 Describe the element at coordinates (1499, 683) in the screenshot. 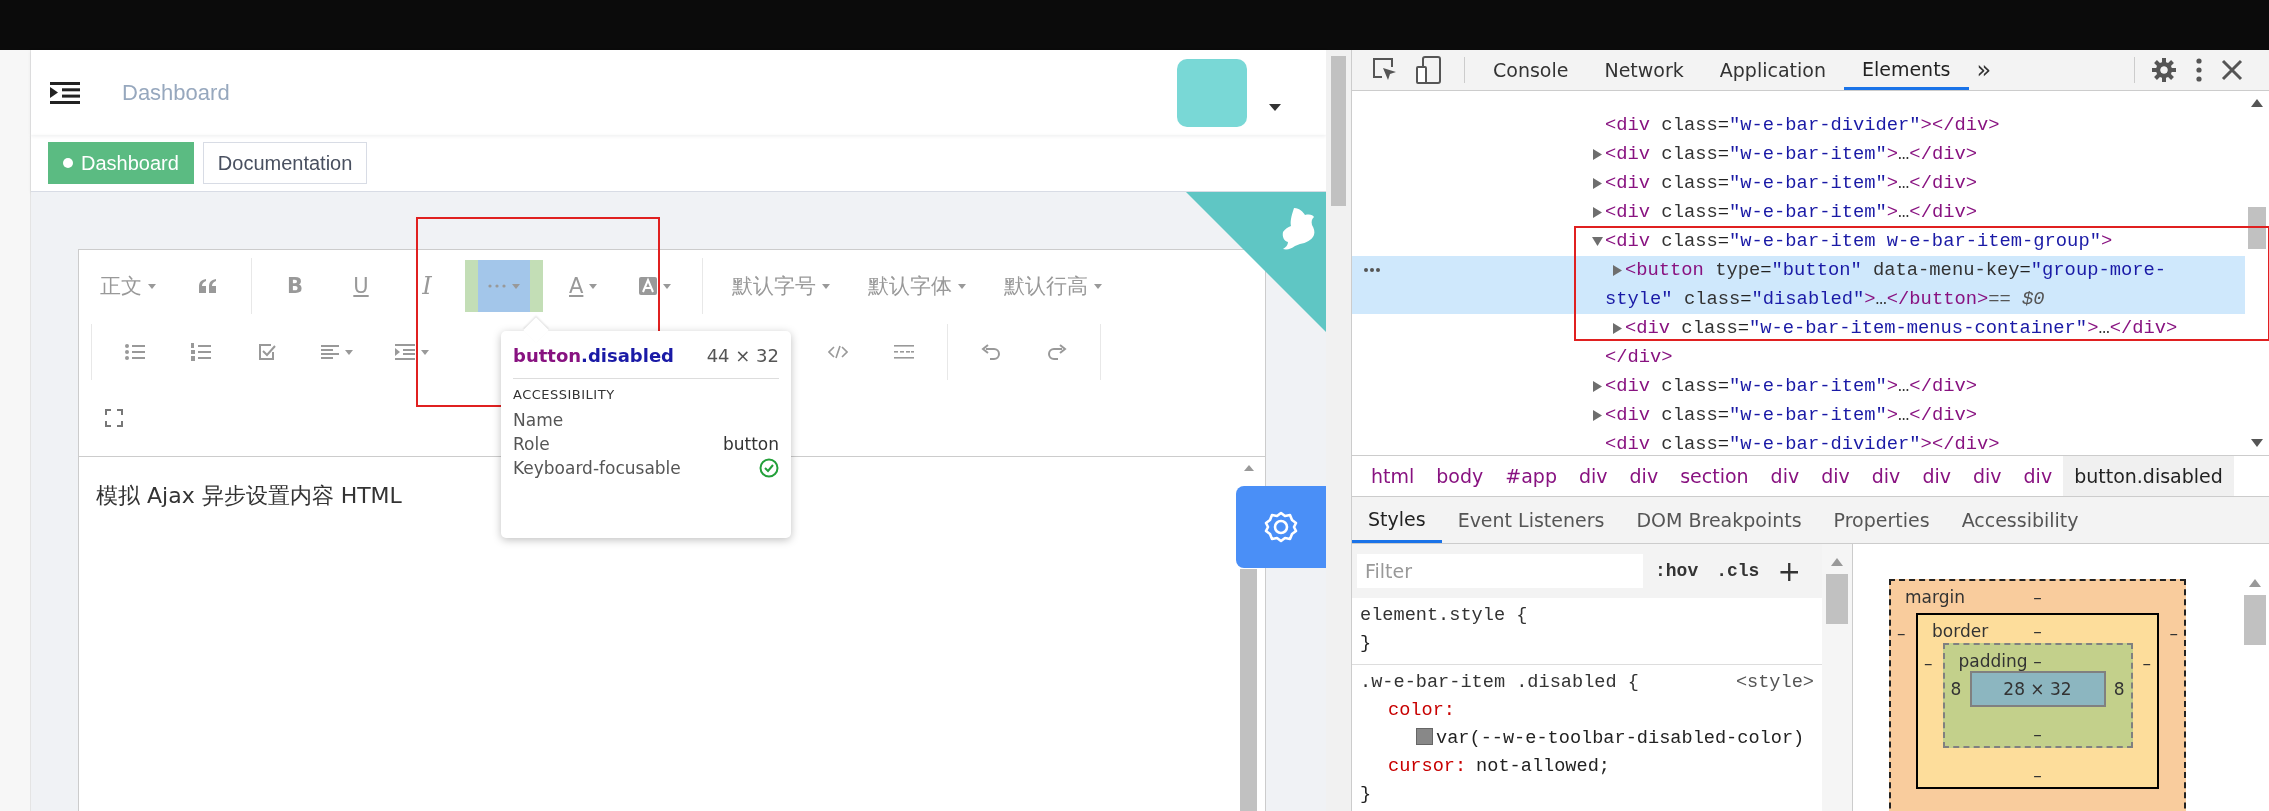

I see `rule-selector: .w-e-bar-item .disabled {` at that location.